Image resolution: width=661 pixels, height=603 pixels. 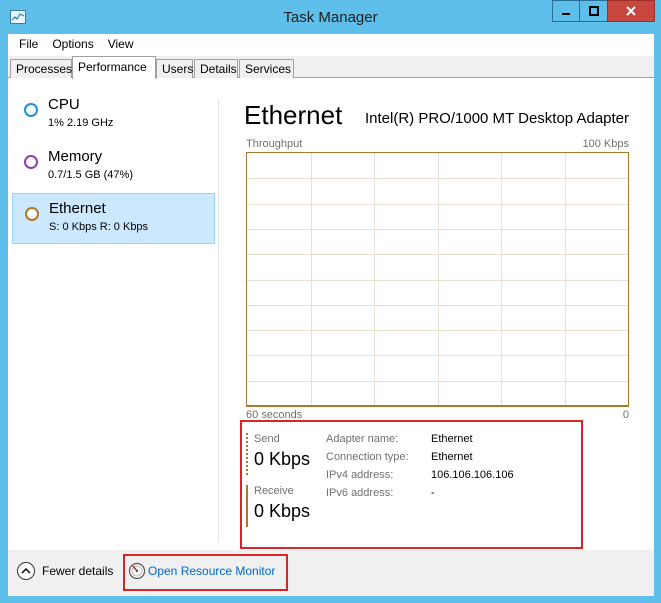 I want to click on graph-max-label: 100 Kbps, so click(x=605, y=144).